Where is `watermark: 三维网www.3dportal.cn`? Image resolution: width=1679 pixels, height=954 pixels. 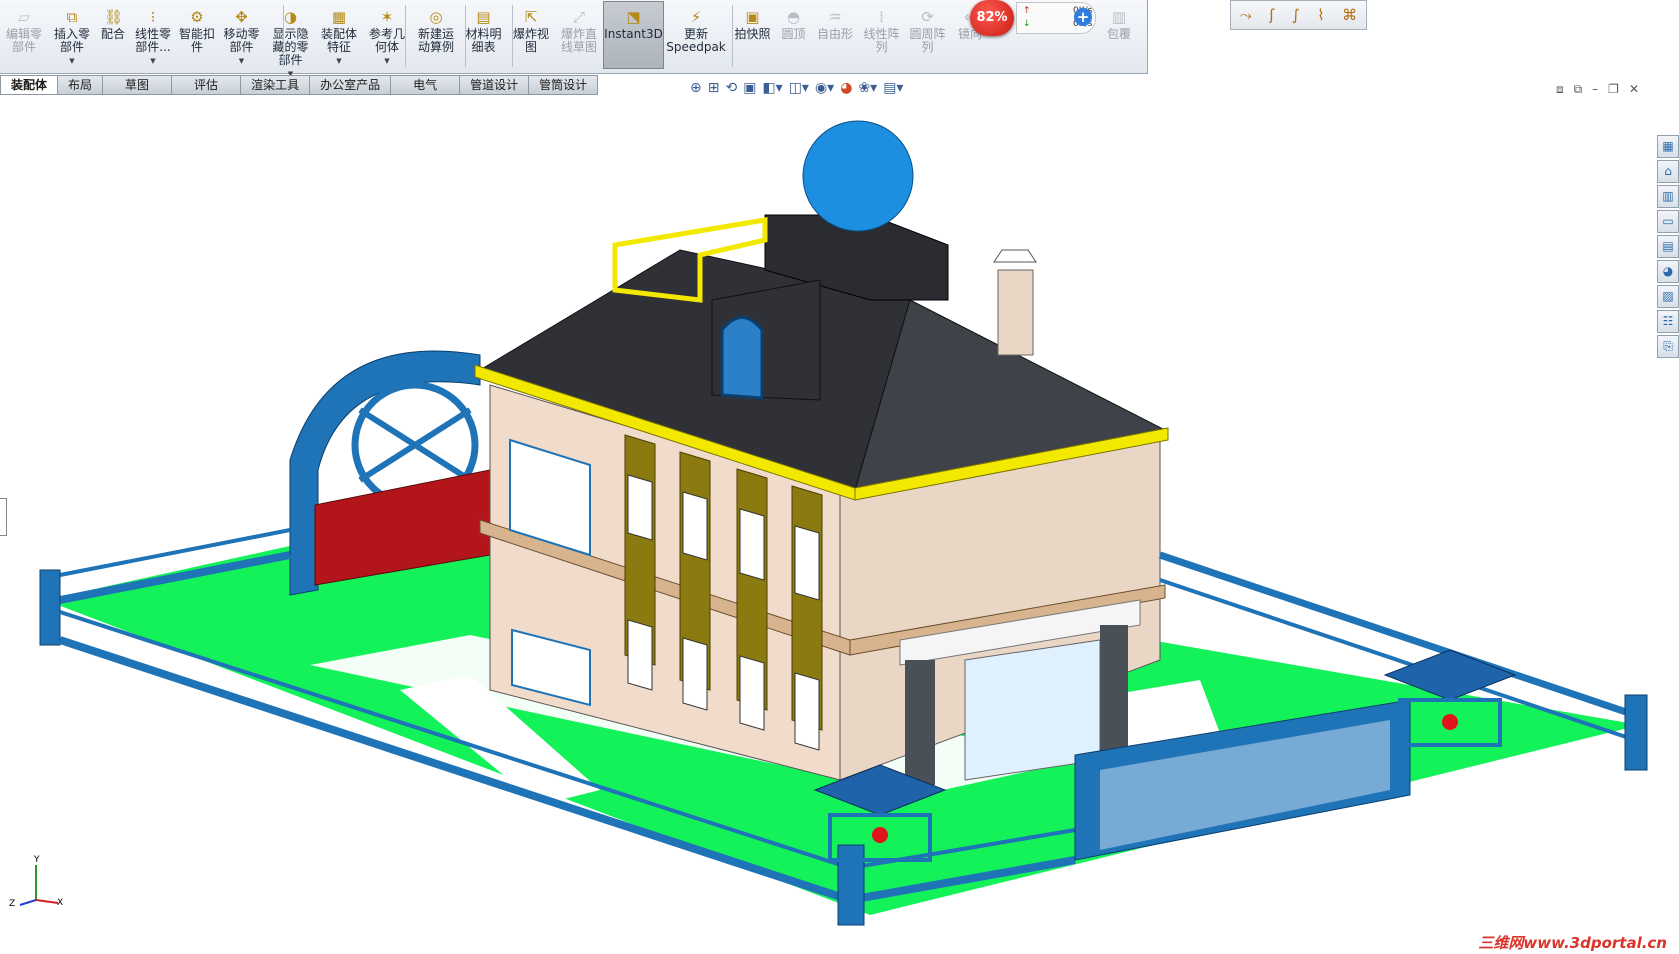 watermark: 三维网www.3dportal.cn is located at coordinates (1572, 943).